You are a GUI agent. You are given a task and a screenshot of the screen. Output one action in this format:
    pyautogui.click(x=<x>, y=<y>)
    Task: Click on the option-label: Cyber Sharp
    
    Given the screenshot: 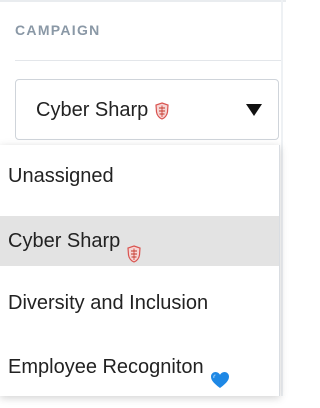 What is the action you would take?
    pyautogui.click(x=64, y=241)
    